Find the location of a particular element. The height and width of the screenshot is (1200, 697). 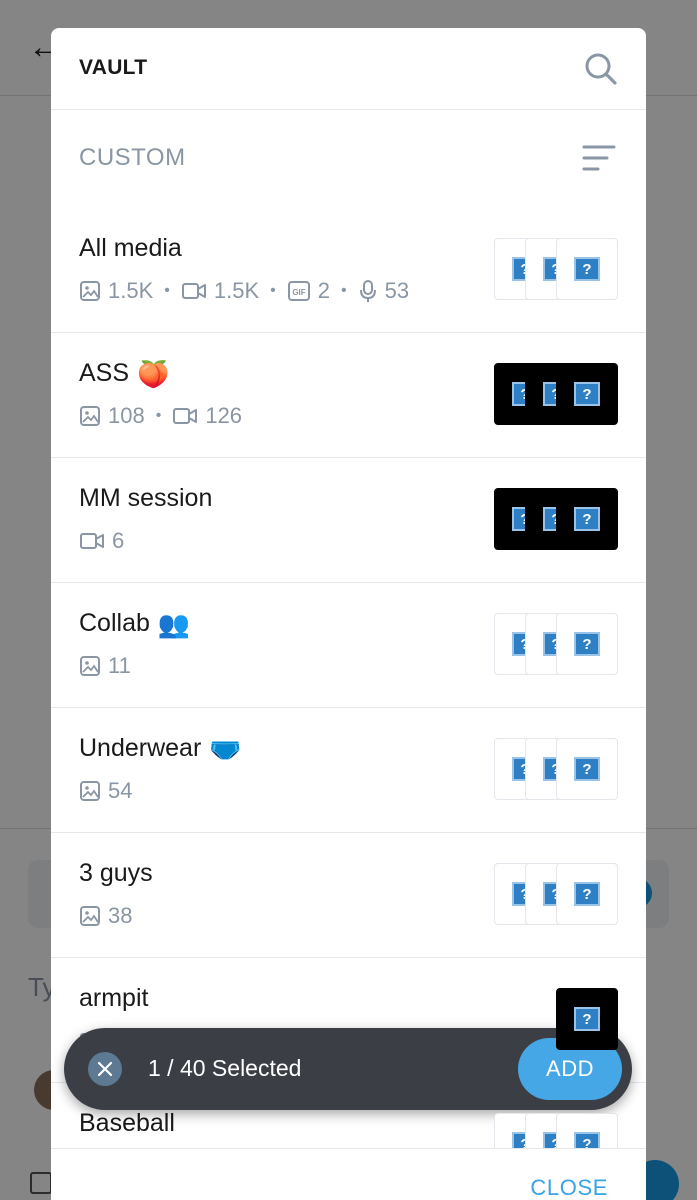

stat: 108 is located at coordinates (112, 416).